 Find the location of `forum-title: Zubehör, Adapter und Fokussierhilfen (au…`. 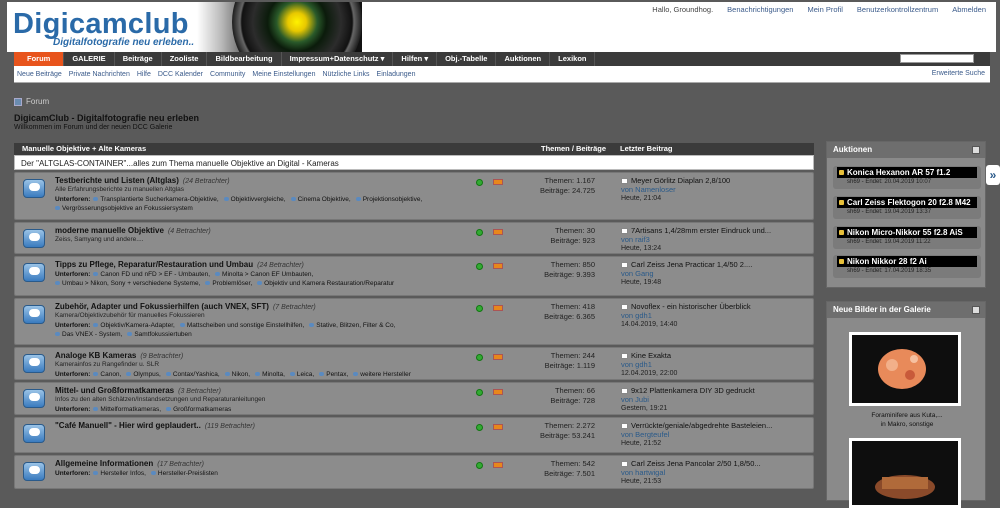

forum-title: Zubehör, Adapter und Fokussierhilfen (au… is located at coordinates (185, 306).